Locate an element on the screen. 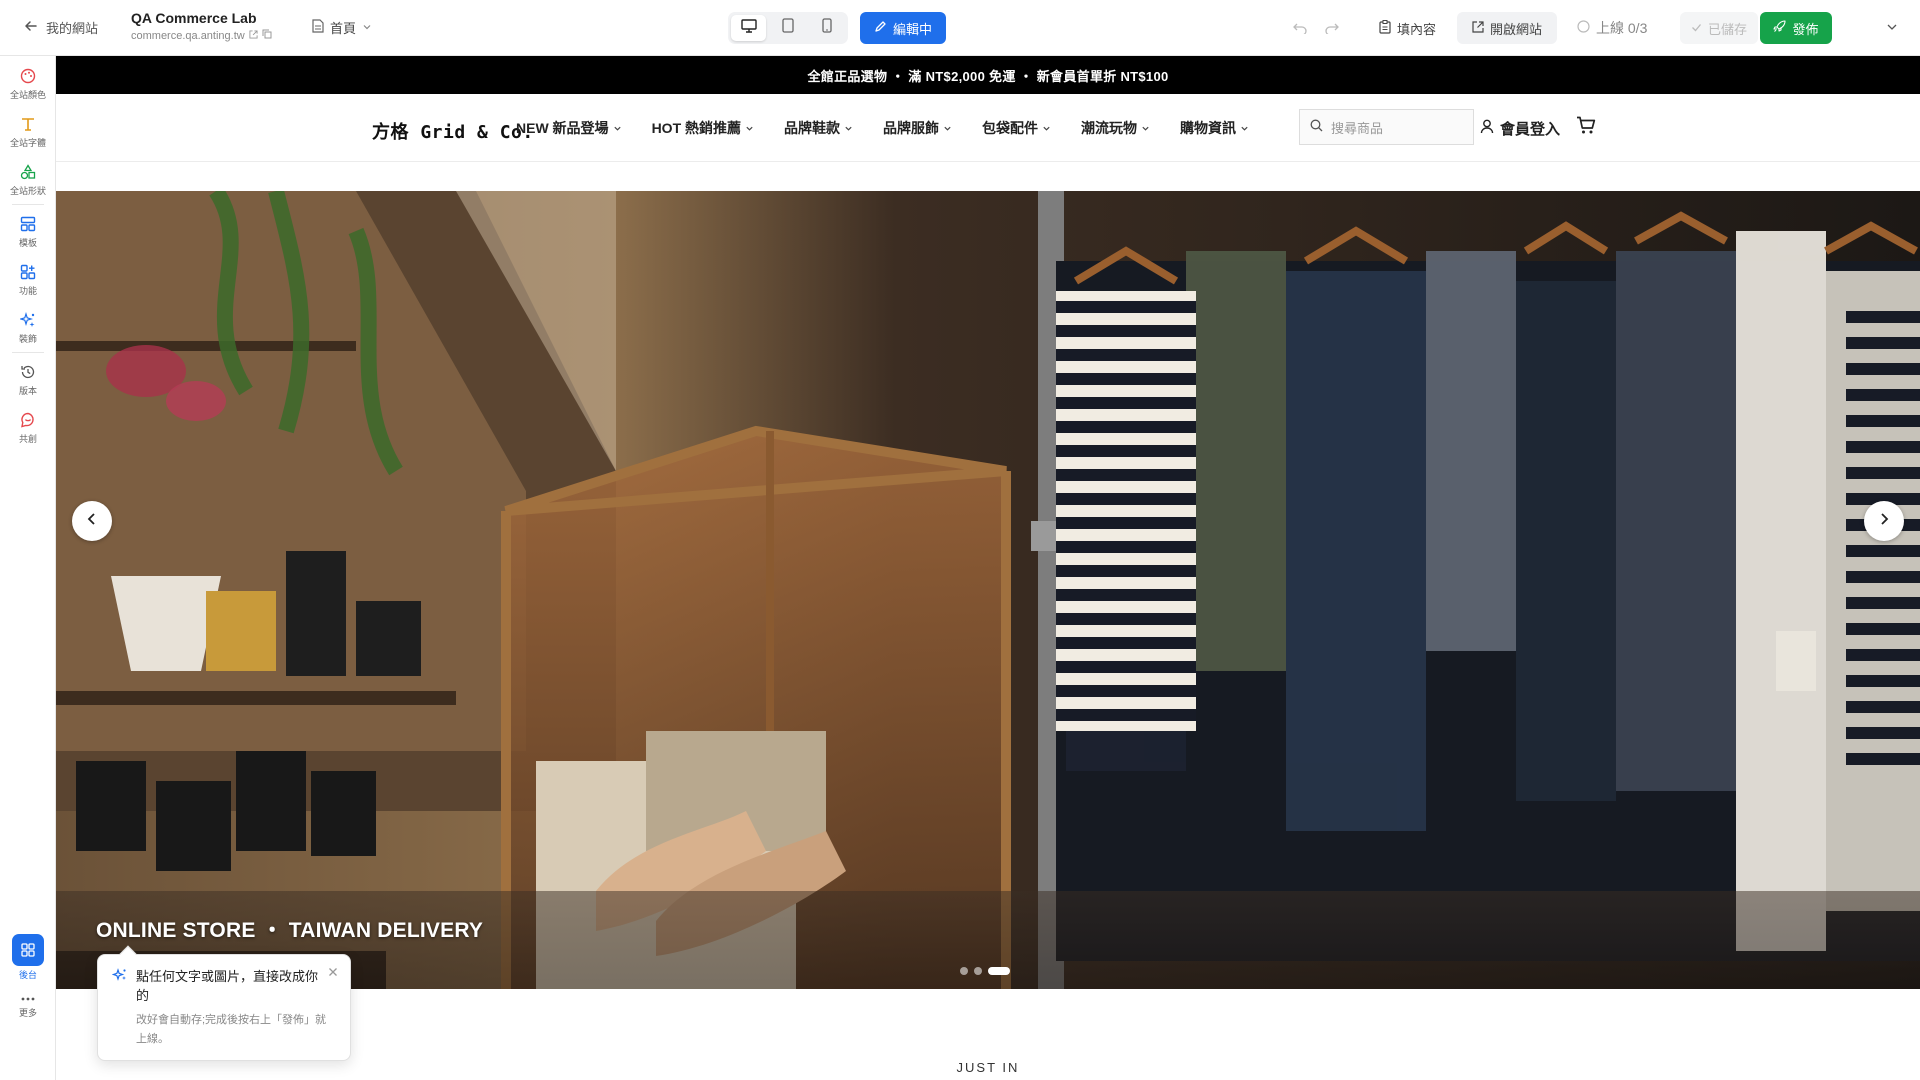 This screenshot has height=1080, width=1920. carousel-next-button is located at coordinates (1884, 521).